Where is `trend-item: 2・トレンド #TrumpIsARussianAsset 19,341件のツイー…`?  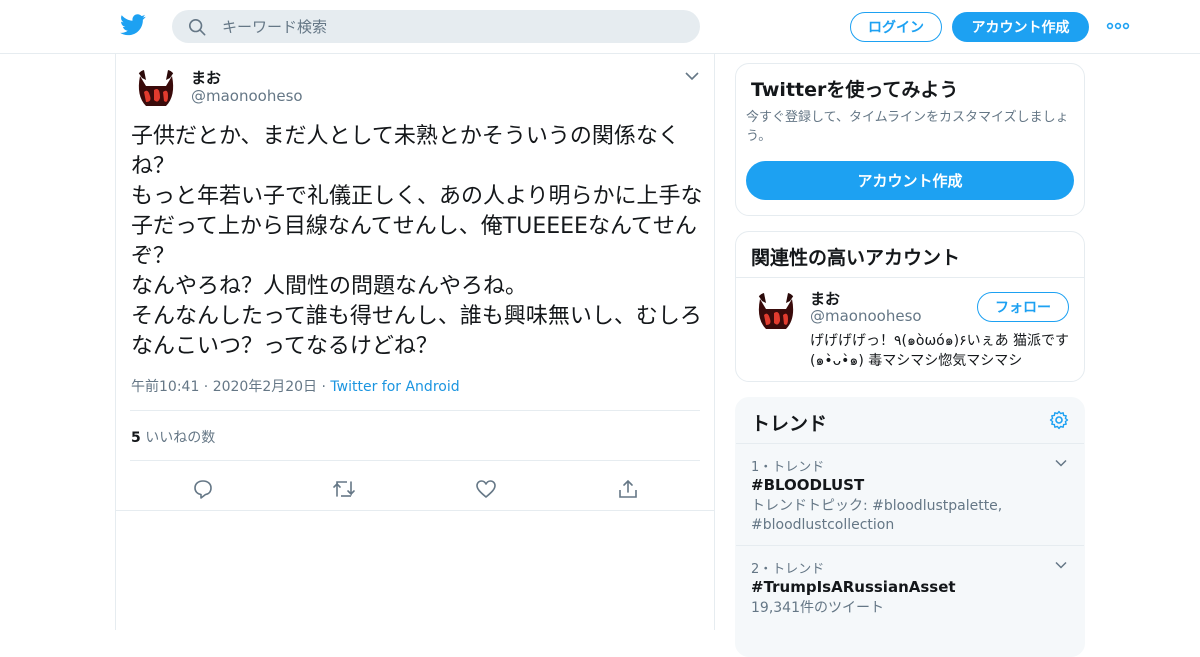
trend-item: 2・トレンド #TrumpIsARussianAsset 19,341件のツイー… is located at coordinates (910, 587).